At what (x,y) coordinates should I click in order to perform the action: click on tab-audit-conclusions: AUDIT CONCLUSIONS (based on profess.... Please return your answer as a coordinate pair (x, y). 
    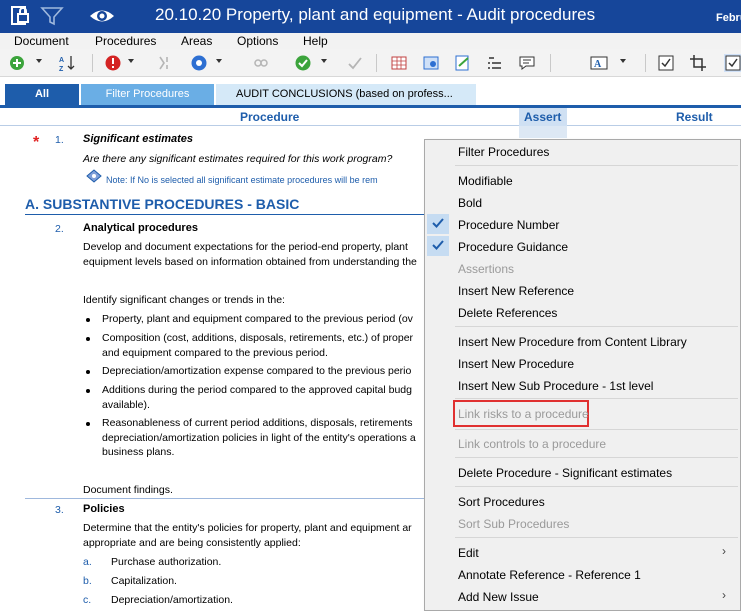
    Looking at the image, I should click on (346, 94).